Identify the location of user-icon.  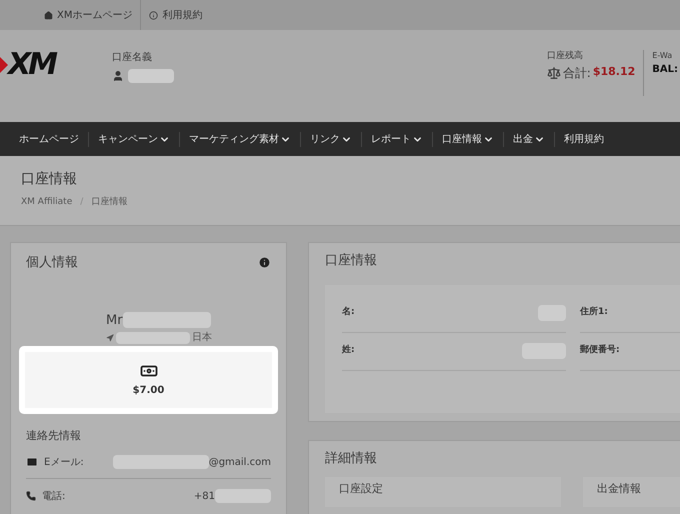
(118, 76).